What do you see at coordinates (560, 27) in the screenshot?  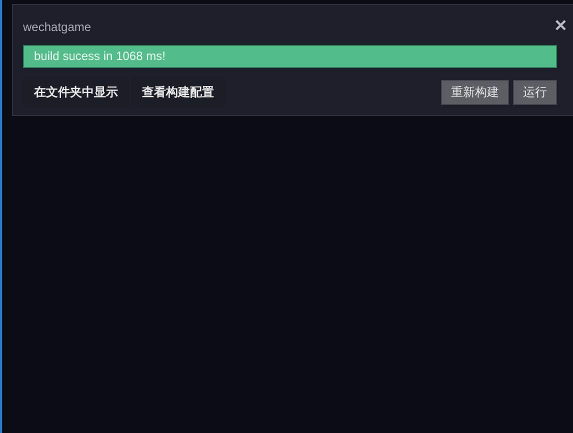 I see `close-button: ✕` at bounding box center [560, 27].